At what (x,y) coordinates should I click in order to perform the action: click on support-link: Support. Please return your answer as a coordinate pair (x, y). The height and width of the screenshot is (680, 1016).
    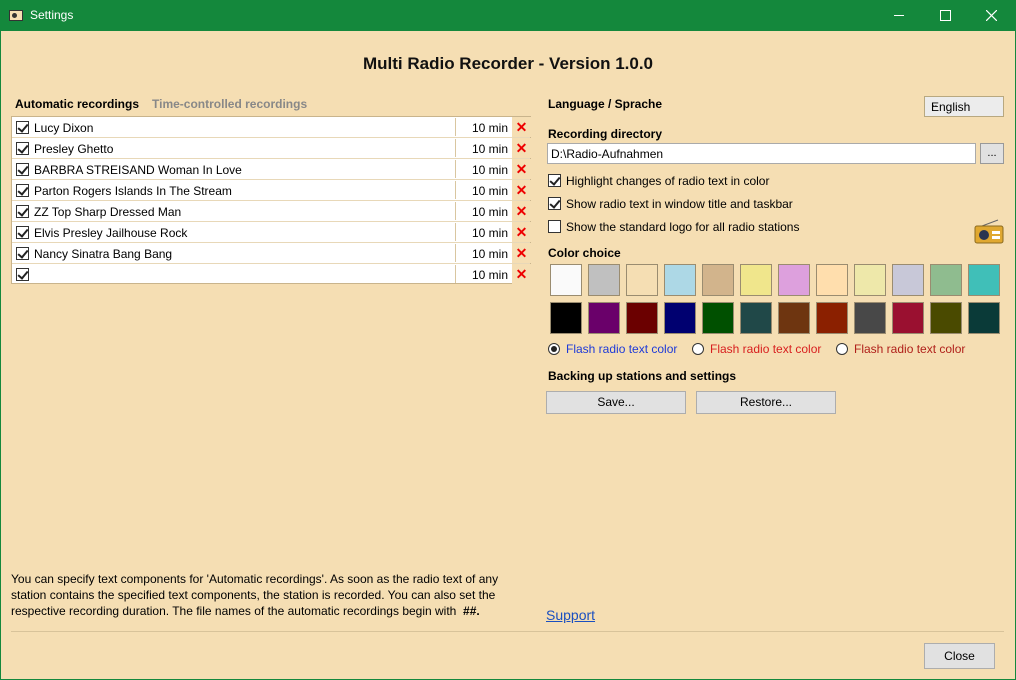
    Looking at the image, I should click on (570, 615).